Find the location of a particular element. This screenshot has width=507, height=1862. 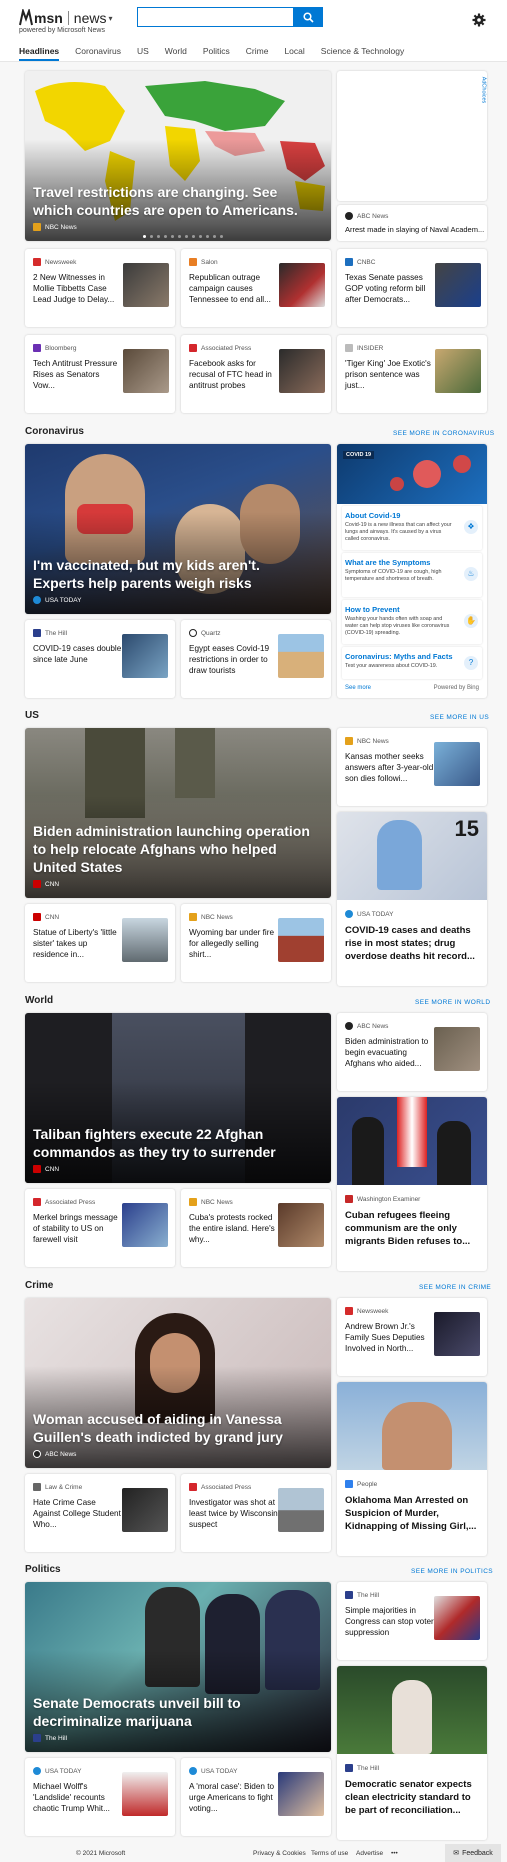

tab-local: Local is located at coordinates (294, 53).